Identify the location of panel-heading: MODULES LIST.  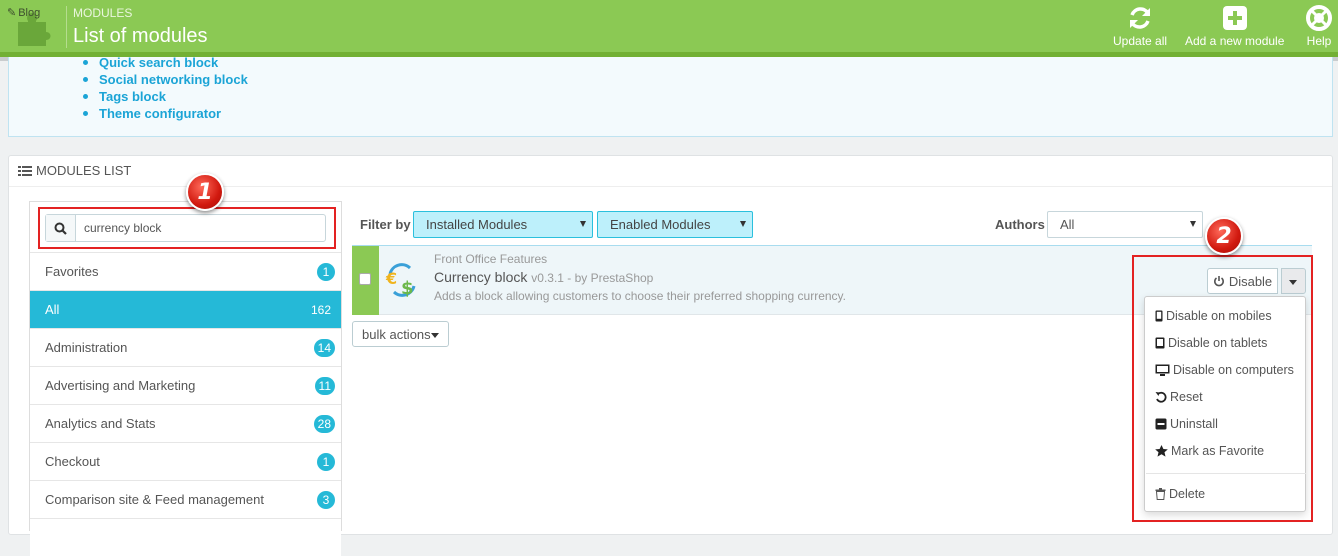
(74, 170).